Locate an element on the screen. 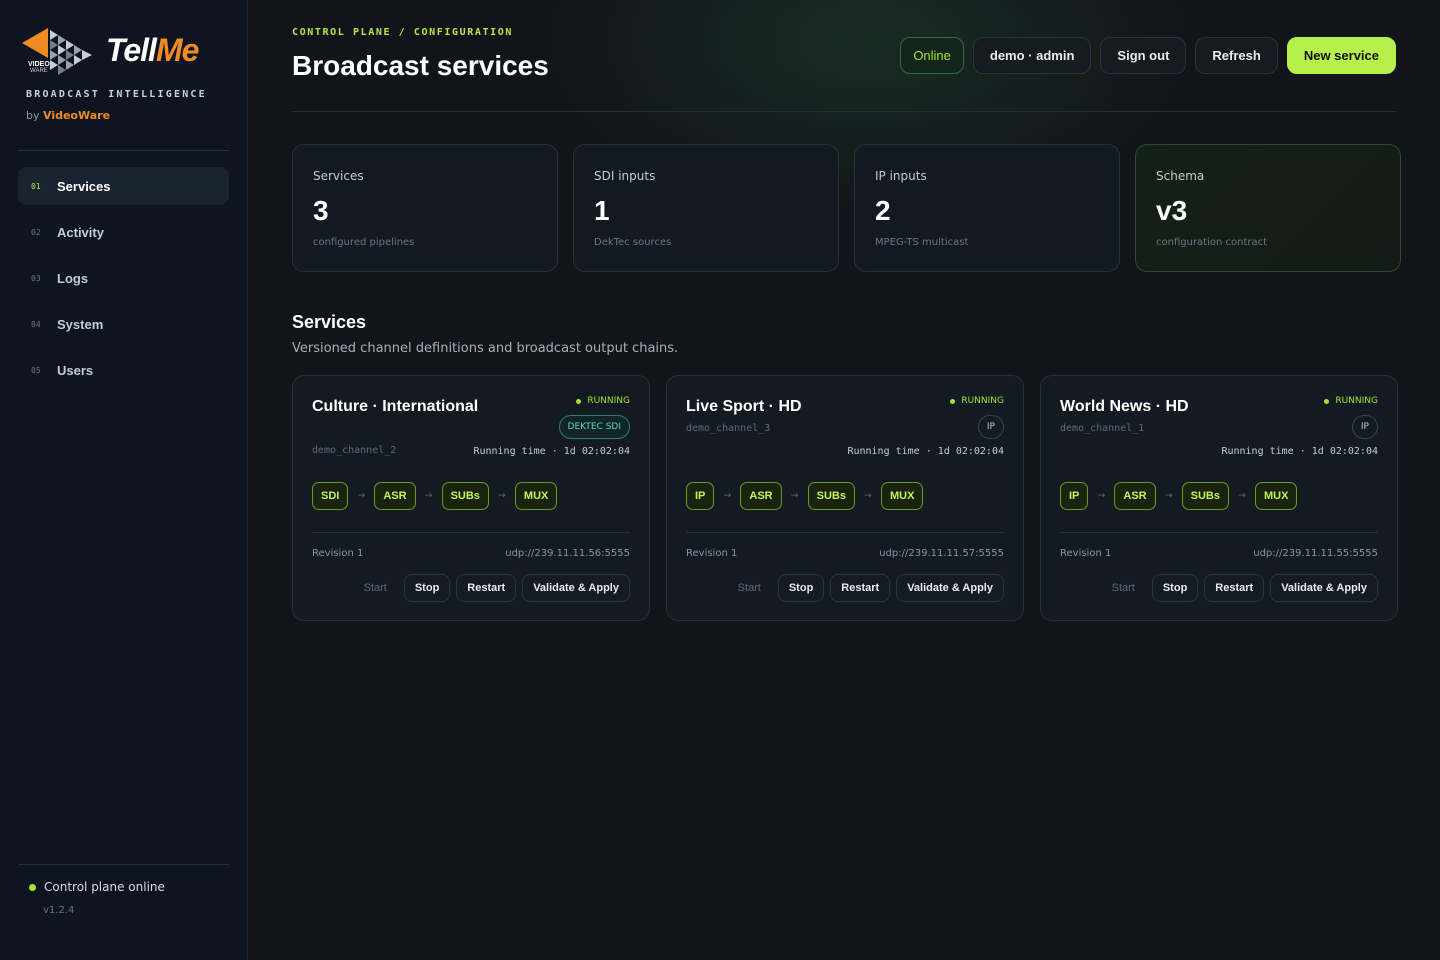 The image size is (1440, 960). sidebar-item-system: 04 System is located at coordinates (123, 324).